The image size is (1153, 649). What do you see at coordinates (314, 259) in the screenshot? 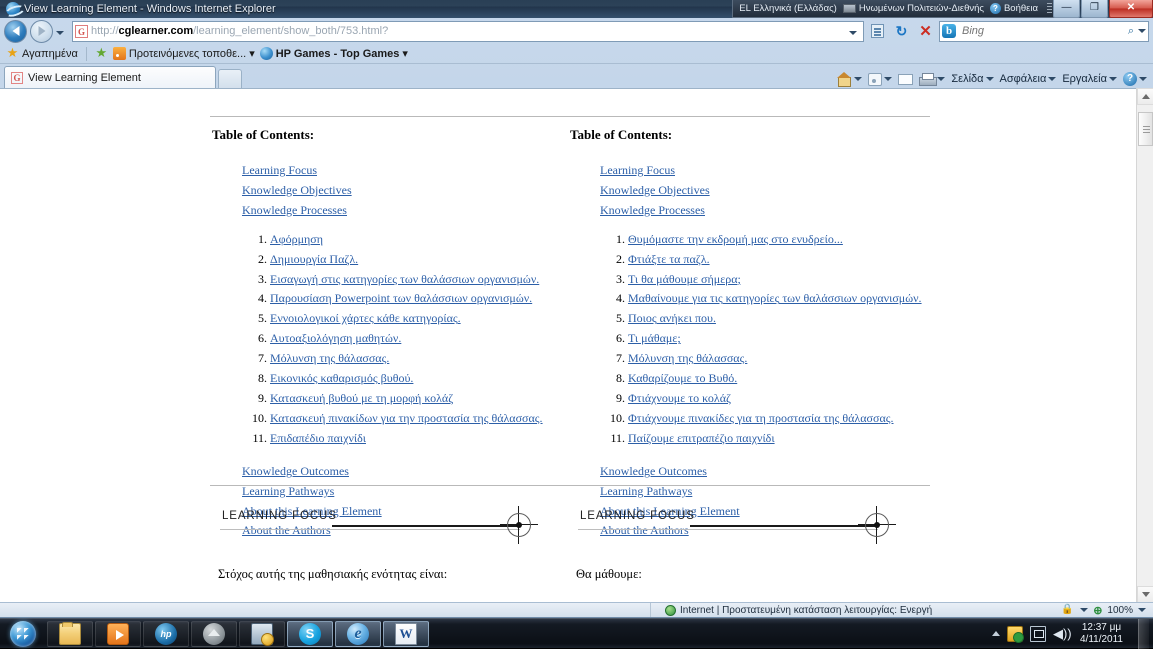
I see `toc-link: Δημιουργία Παζλ.` at bounding box center [314, 259].